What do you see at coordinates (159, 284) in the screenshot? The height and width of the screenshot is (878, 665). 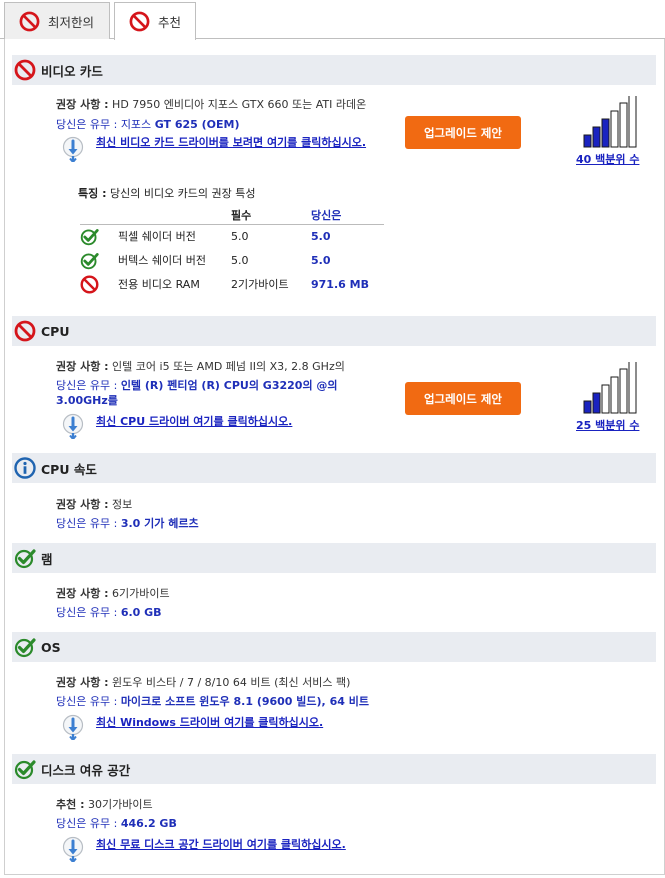 I see `feature-name: 전용 비디오 RAM` at bounding box center [159, 284].